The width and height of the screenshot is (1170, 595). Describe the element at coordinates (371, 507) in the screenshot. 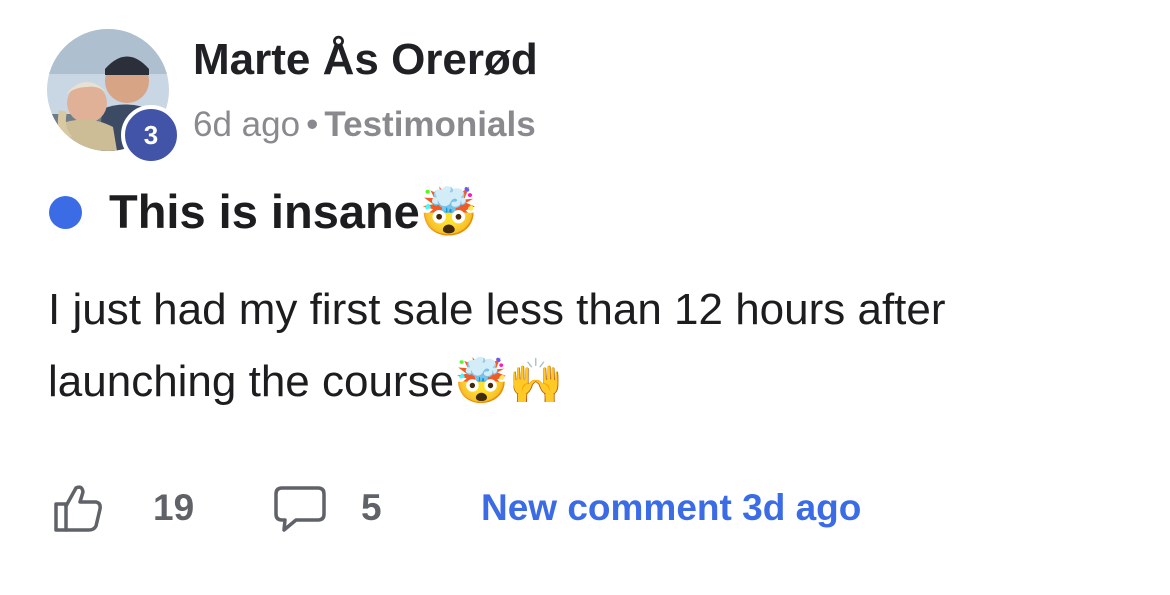

I see `comment-count: 5` at that location.